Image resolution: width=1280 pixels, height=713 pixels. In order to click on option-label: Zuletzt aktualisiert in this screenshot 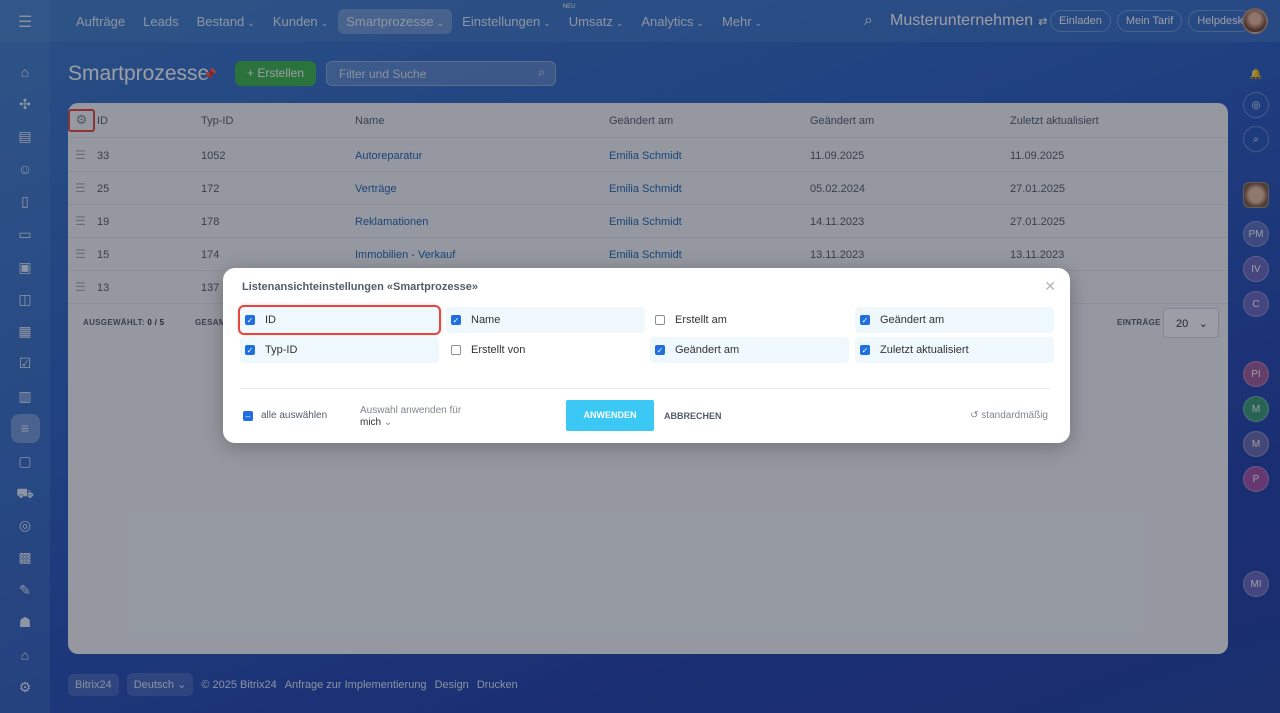, I will do `click(924, 350)`.